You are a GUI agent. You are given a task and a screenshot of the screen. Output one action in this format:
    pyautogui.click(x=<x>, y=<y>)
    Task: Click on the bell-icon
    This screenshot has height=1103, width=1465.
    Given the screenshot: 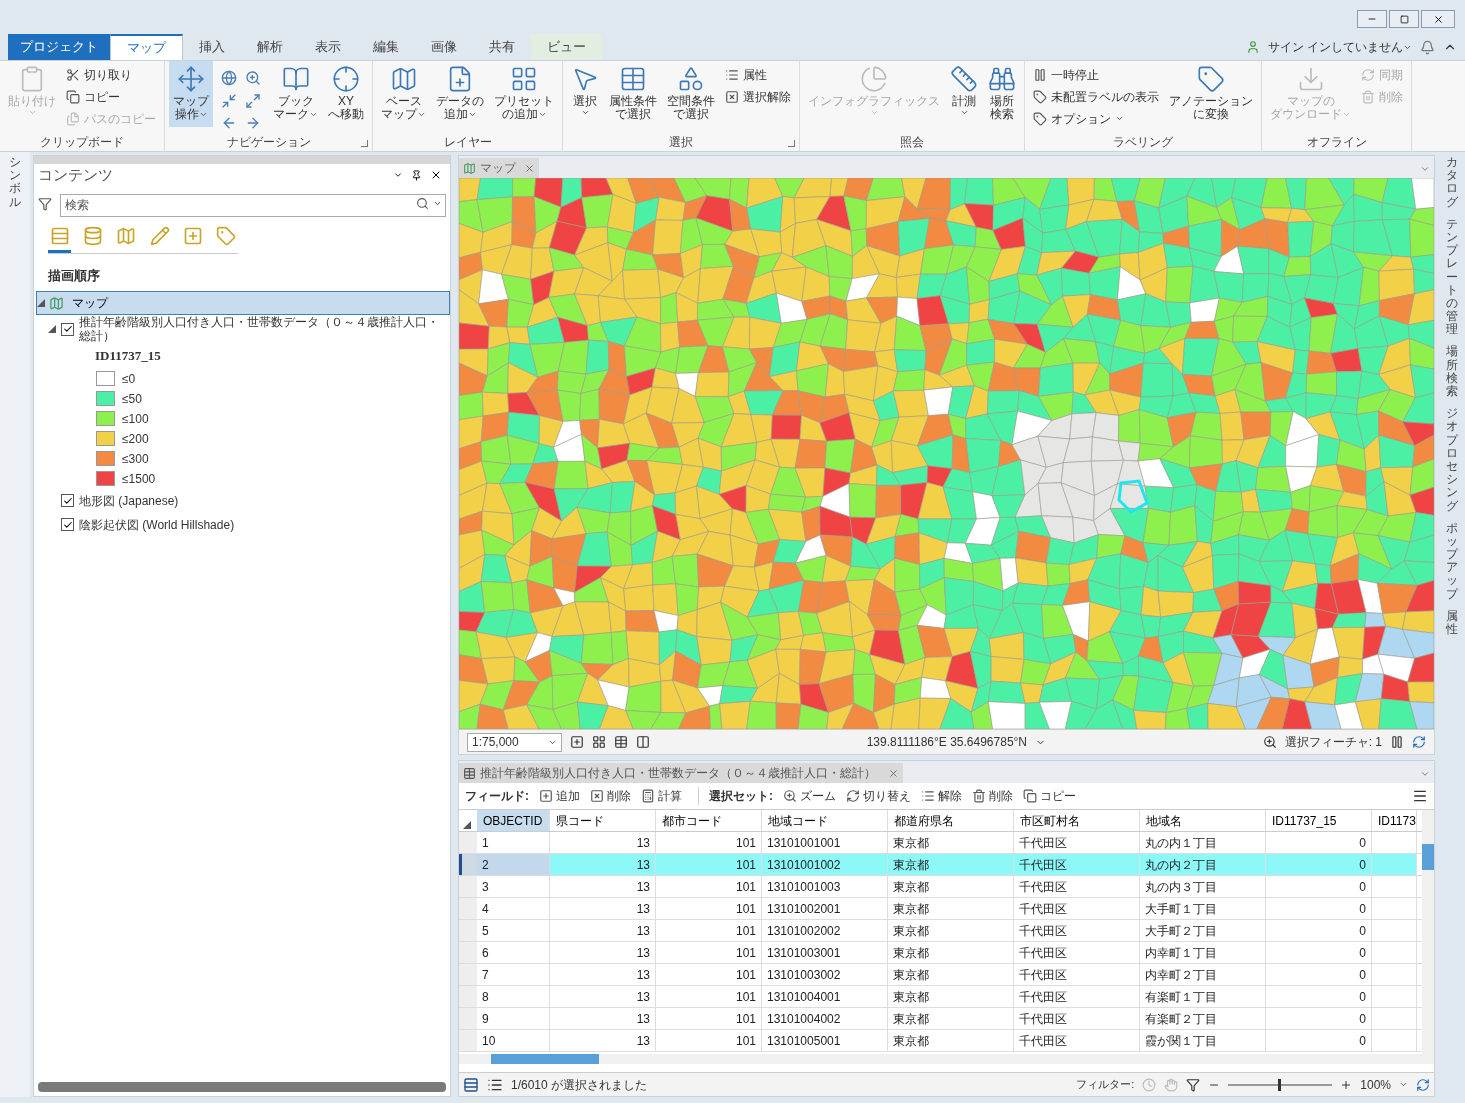 What is the action you would take?
    pyautogui.click(x=1427, y=47)
    